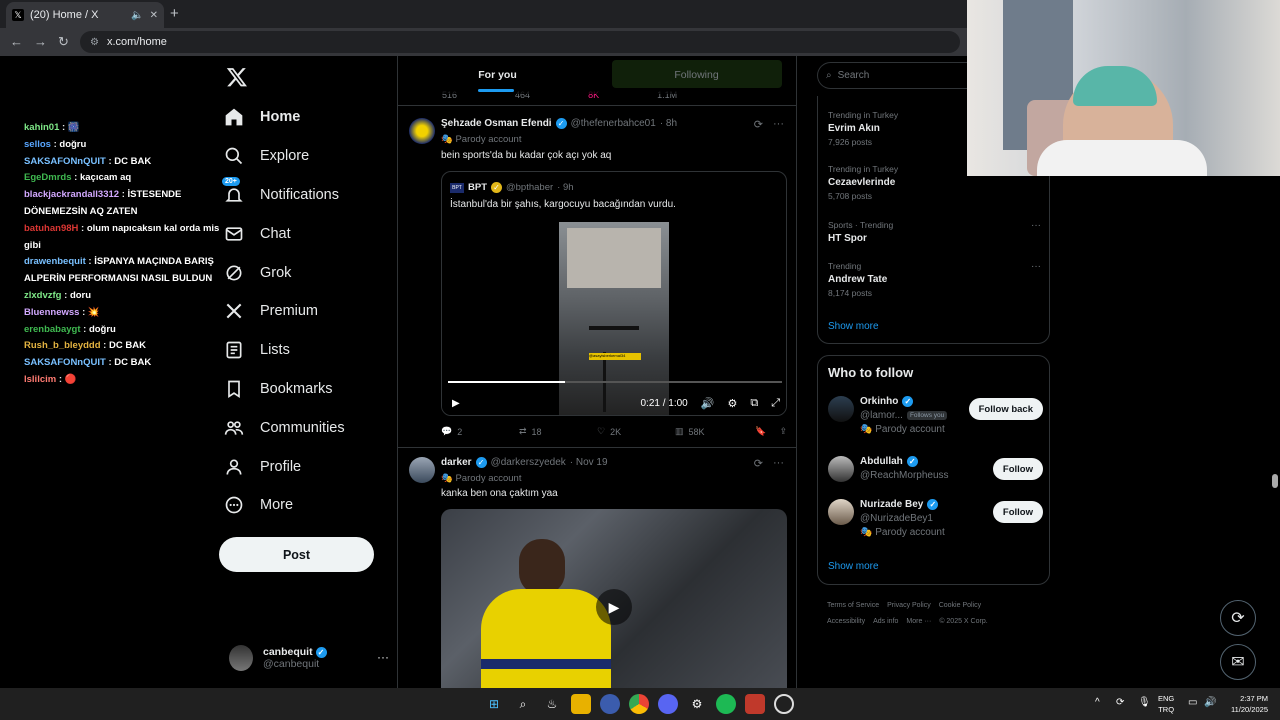 This screenshot has width=1280, height=720. What do you see at coordinates (55, 261) in the screenshot?
I see `chat-user: drawenbequit` at bounding box center [55, 261].